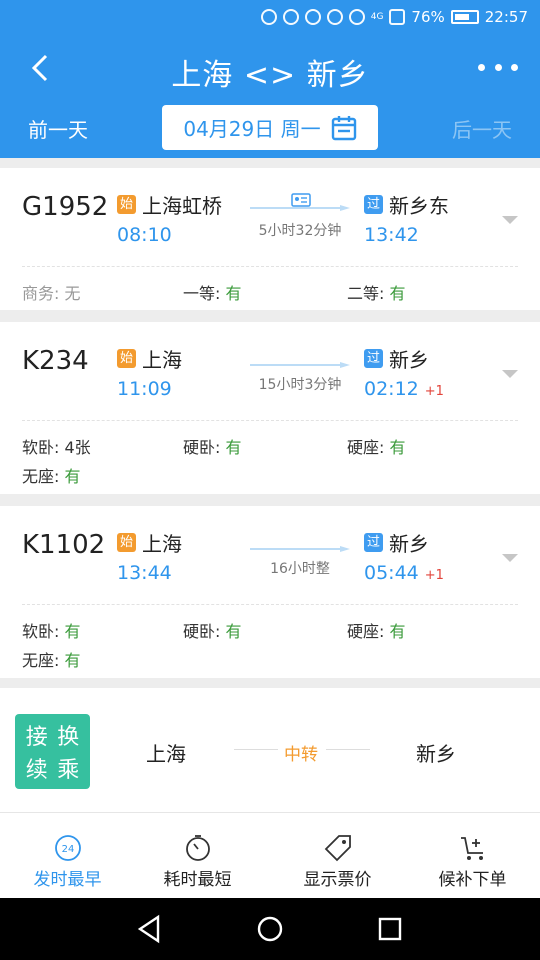 The width and height of the screenshot is (540, 960). Describe the element at coordinates (36, 771) in the screenshot. I see `transfer-badge-char: 续` at that location.